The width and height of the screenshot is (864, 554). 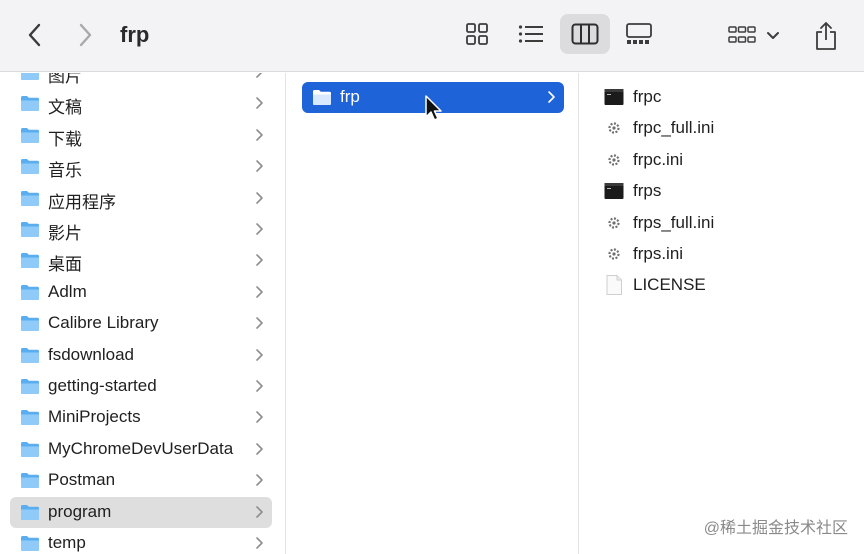 What do you see at coordinates (141, 135) in the screenshot?
I see `sidebar-folder-item: 下载` at bounding box center [141, 135].